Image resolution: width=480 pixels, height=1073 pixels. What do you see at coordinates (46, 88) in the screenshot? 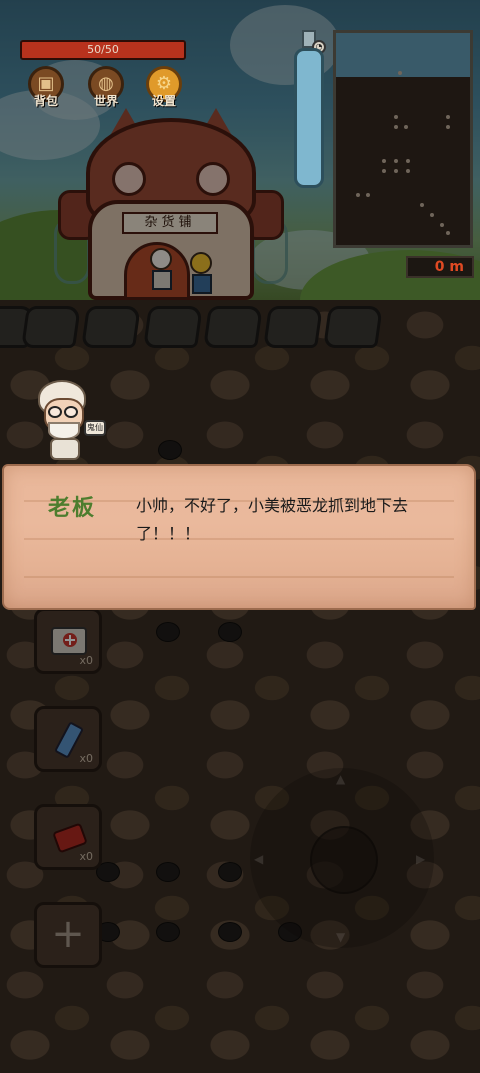
I see `backpack-button: ▣ 背包` at bounding box center [46, 88].